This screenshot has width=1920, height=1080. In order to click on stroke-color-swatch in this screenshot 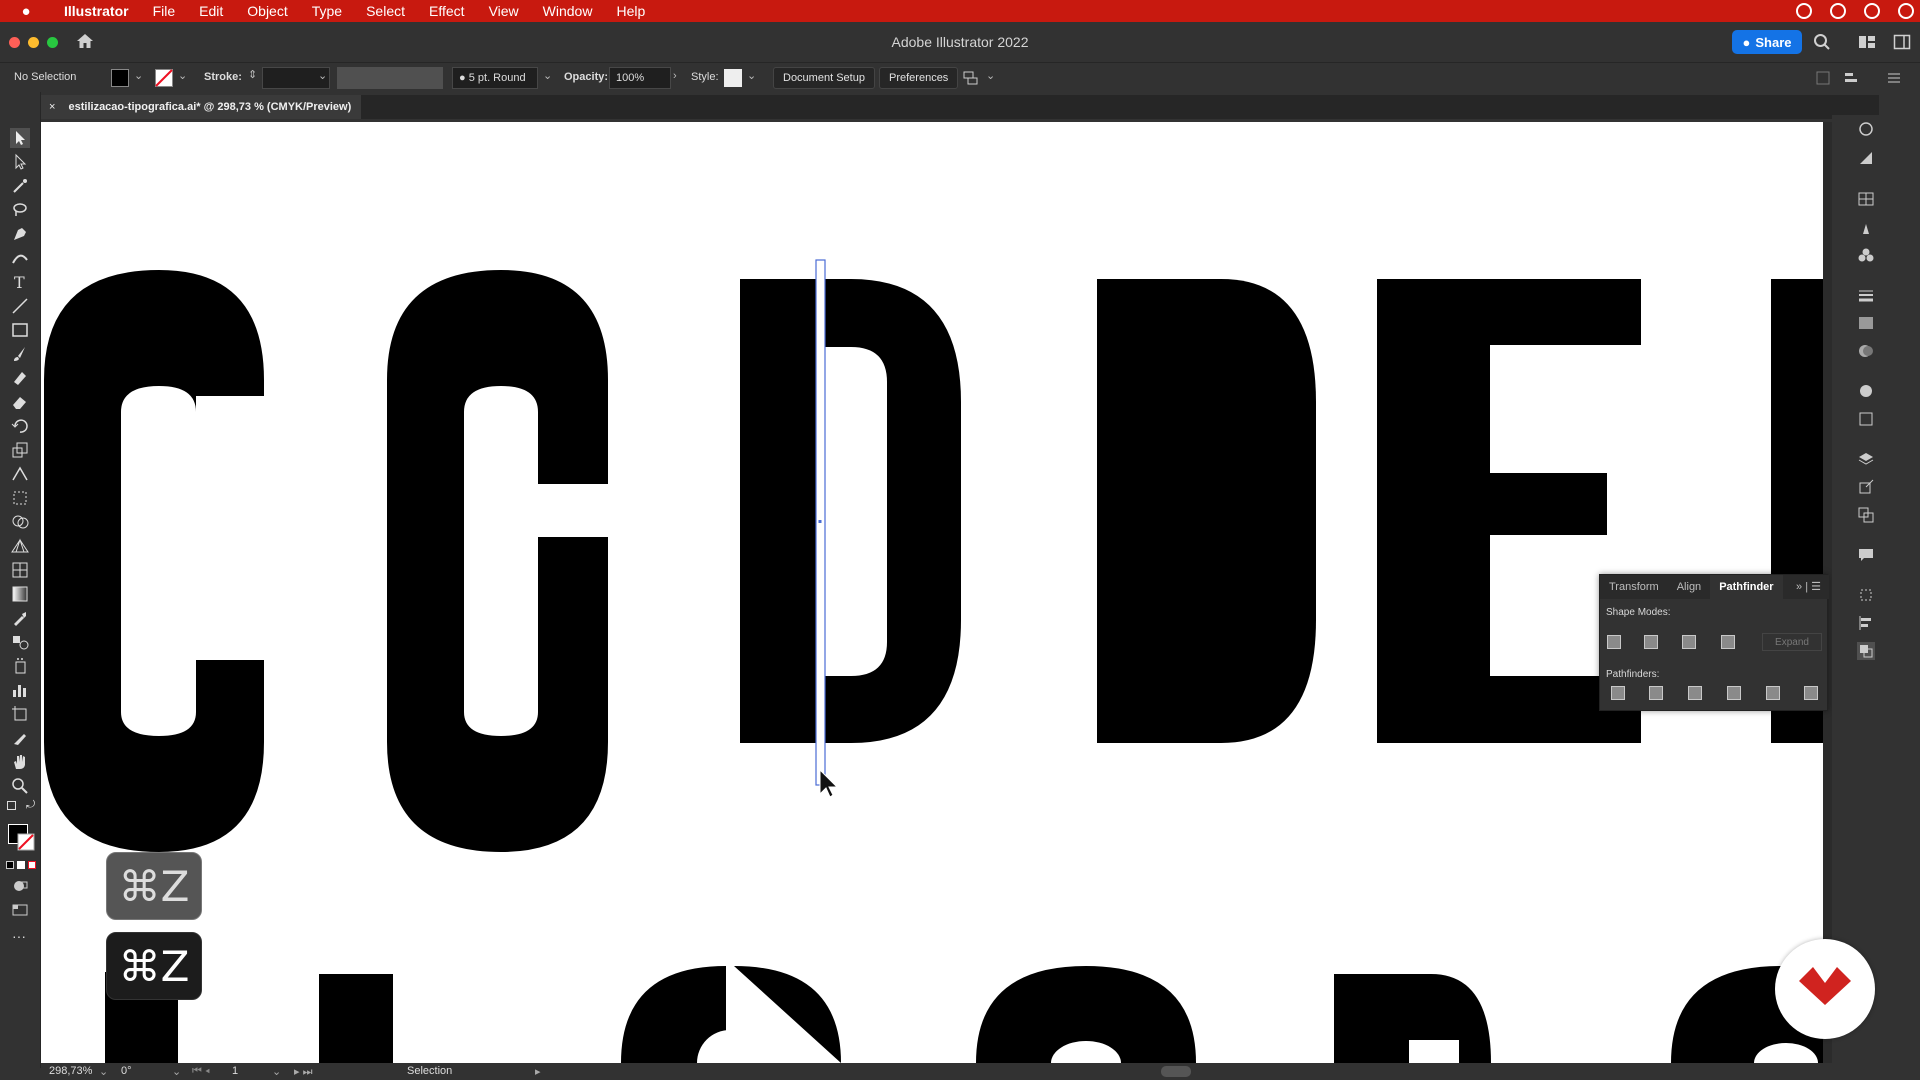, I will do `click(26, 842)`.